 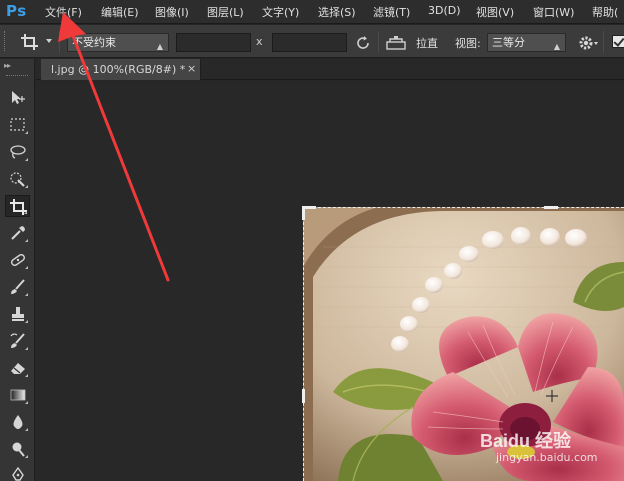 I want to click on crop-handle-middle-left, so click(x=303, y=396).